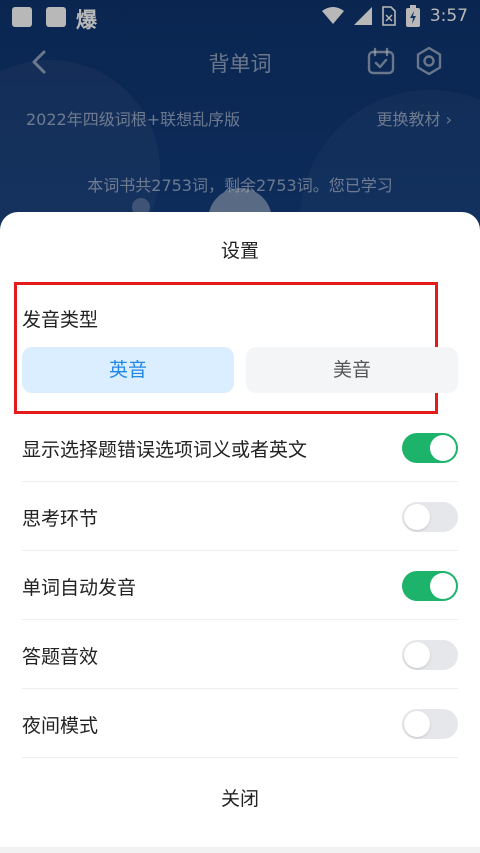 The height and width of the screenshot is (853, 480). Describe the element at coordinates (128, 370) in the screenshot. I see `pronunciation-option-uk: 英音` at that location.